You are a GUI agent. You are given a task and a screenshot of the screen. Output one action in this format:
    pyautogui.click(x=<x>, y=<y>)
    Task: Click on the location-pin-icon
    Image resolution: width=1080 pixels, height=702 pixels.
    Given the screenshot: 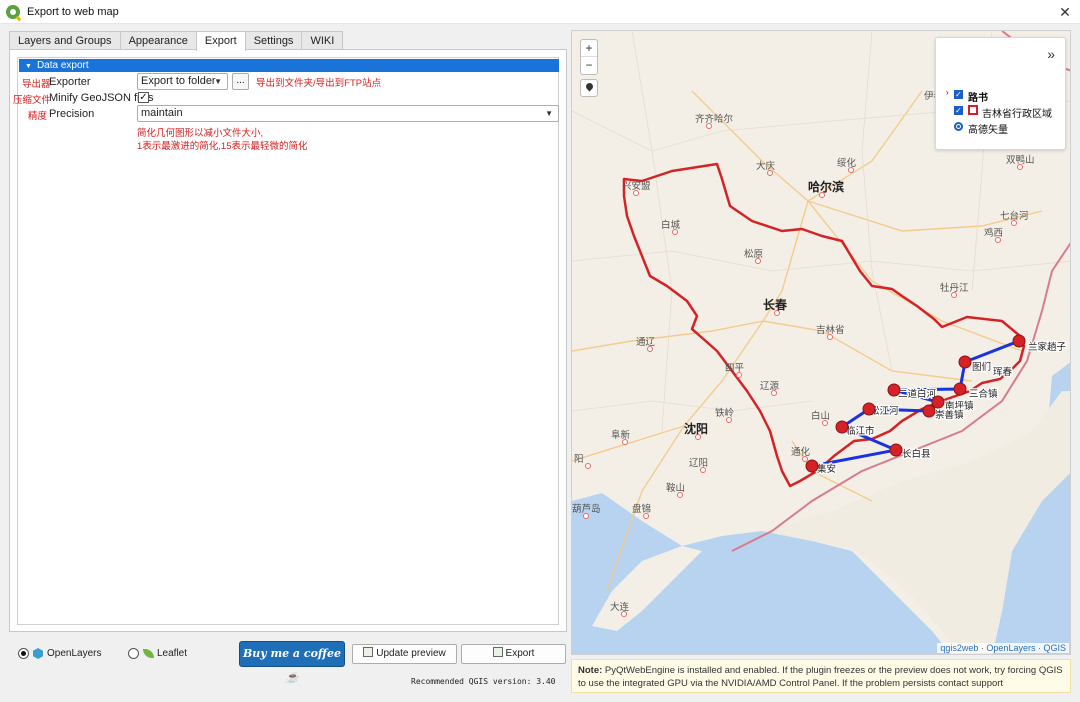 What is the action you would take?
    pyautogui.click(x=589, y=86)
    